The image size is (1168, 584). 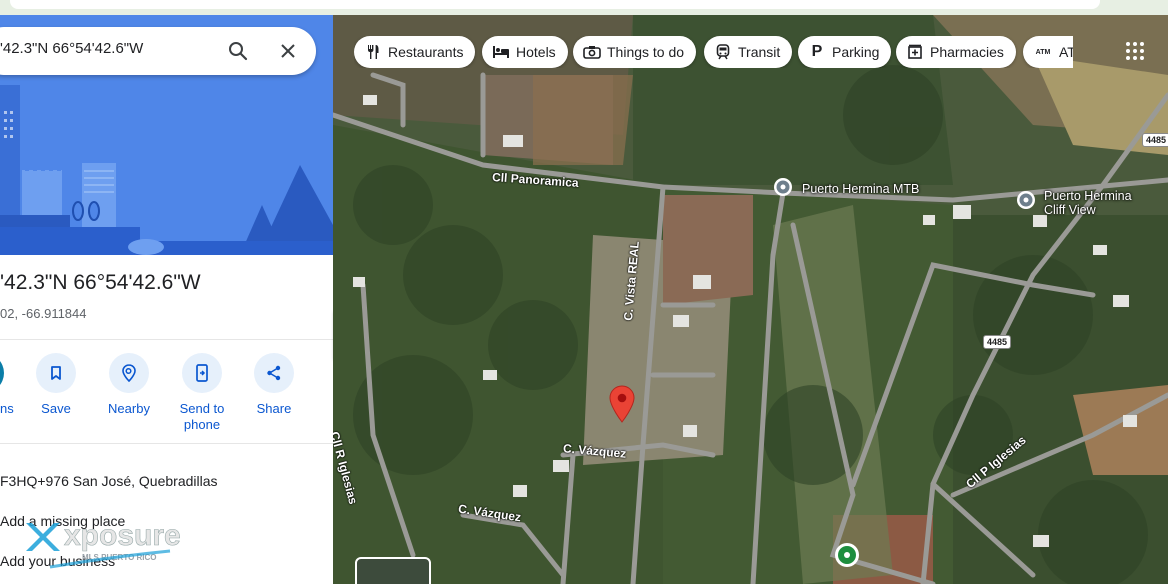 What do you see at coordinates (1088, 196) in the screenshot?
I see `poi-label-cliff-line1: Puerto Hermina` at bounding box center [1088, 196].